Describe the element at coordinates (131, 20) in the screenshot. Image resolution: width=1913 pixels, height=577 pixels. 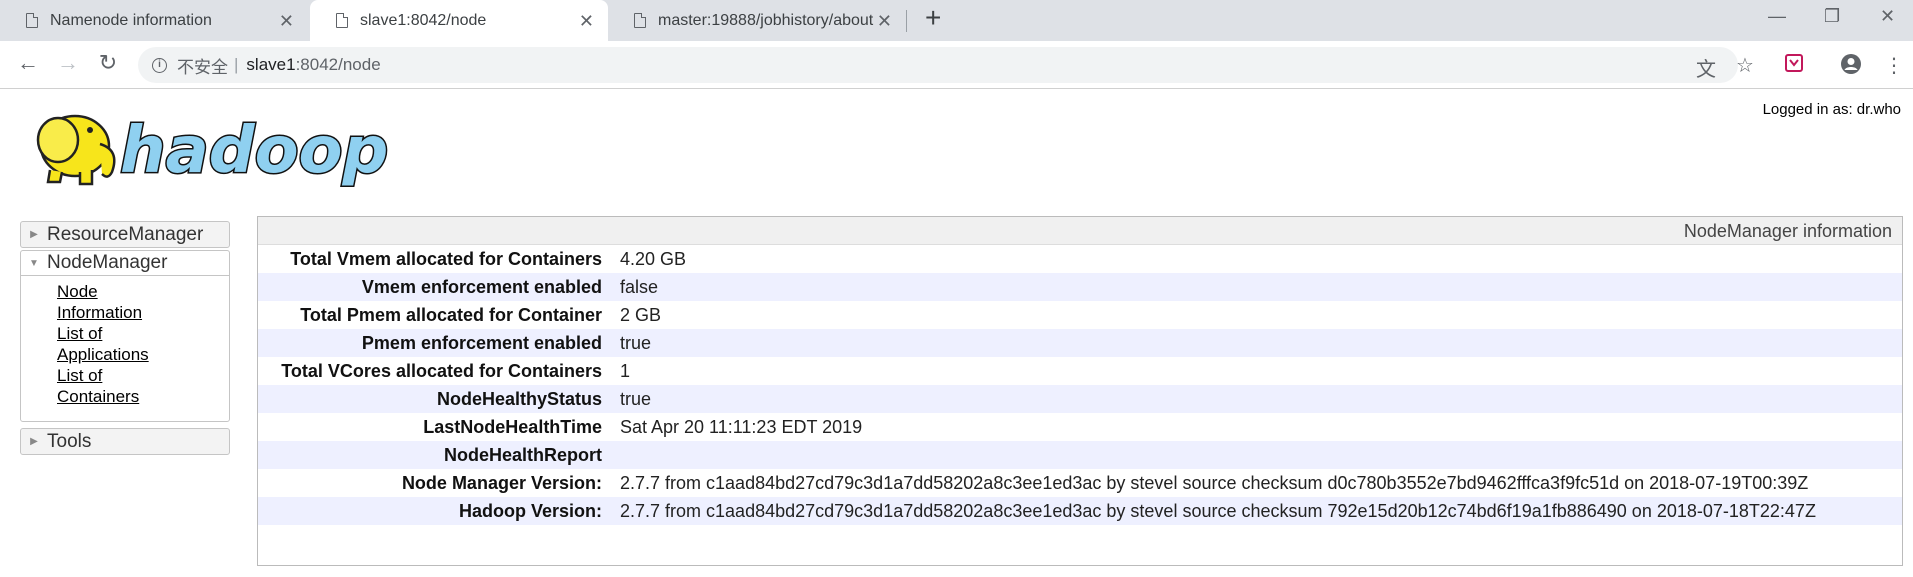
I see `tab-title: Namenode information` at that location.